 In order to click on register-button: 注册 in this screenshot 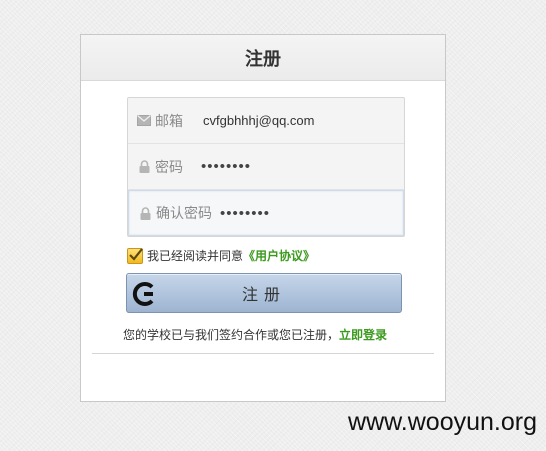, I will do `click(264, 293)`.